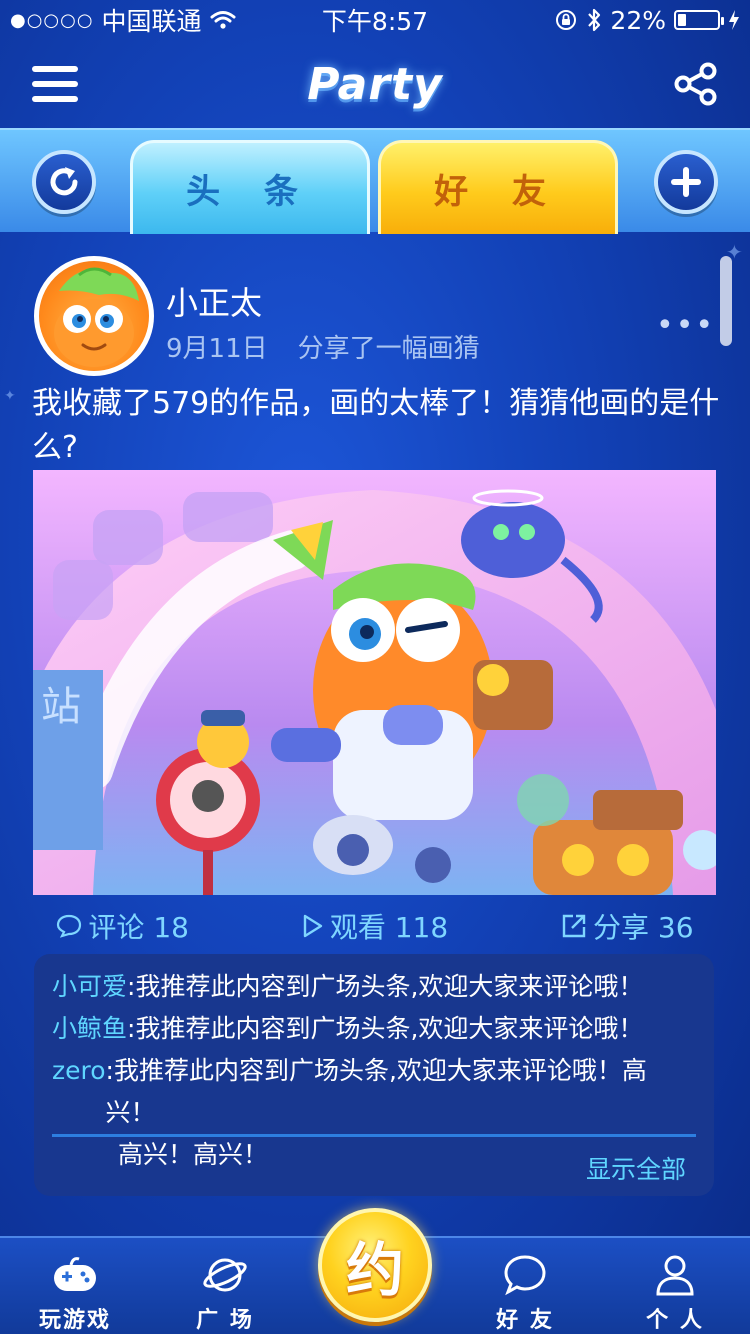 This screenshot has height=1334, width=750. I want to click on nav-profile: 个 人, so click(675, 1293).